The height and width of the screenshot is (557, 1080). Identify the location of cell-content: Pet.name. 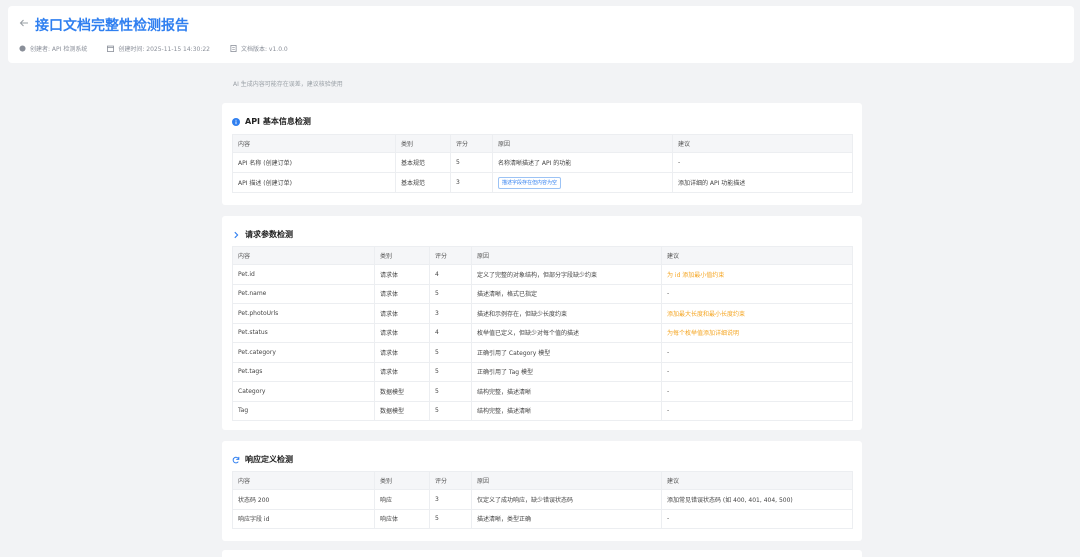
(303, 293).